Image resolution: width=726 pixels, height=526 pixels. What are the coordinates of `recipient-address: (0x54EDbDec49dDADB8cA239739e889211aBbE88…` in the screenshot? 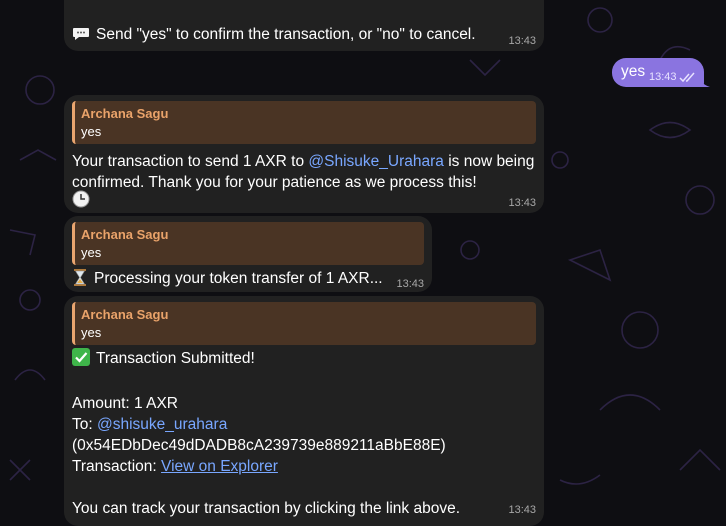 It's located at (259, 445).